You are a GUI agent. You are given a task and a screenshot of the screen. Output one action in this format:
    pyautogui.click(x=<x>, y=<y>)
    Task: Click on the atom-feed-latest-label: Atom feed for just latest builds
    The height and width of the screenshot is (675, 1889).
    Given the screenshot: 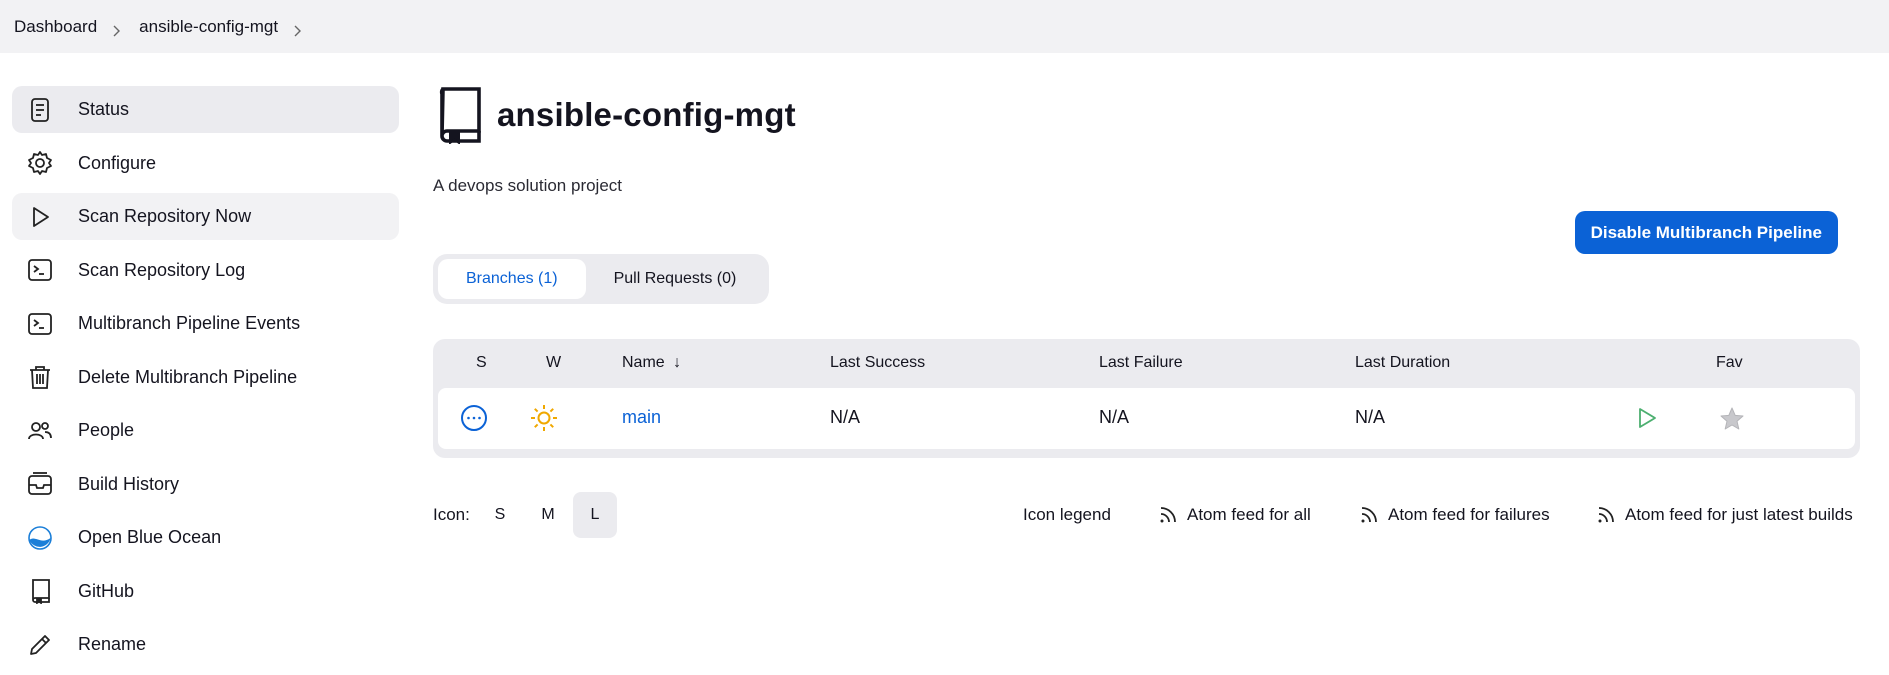 What is the action you would take?
    pyautogui.click(x=1739, y=514)
    